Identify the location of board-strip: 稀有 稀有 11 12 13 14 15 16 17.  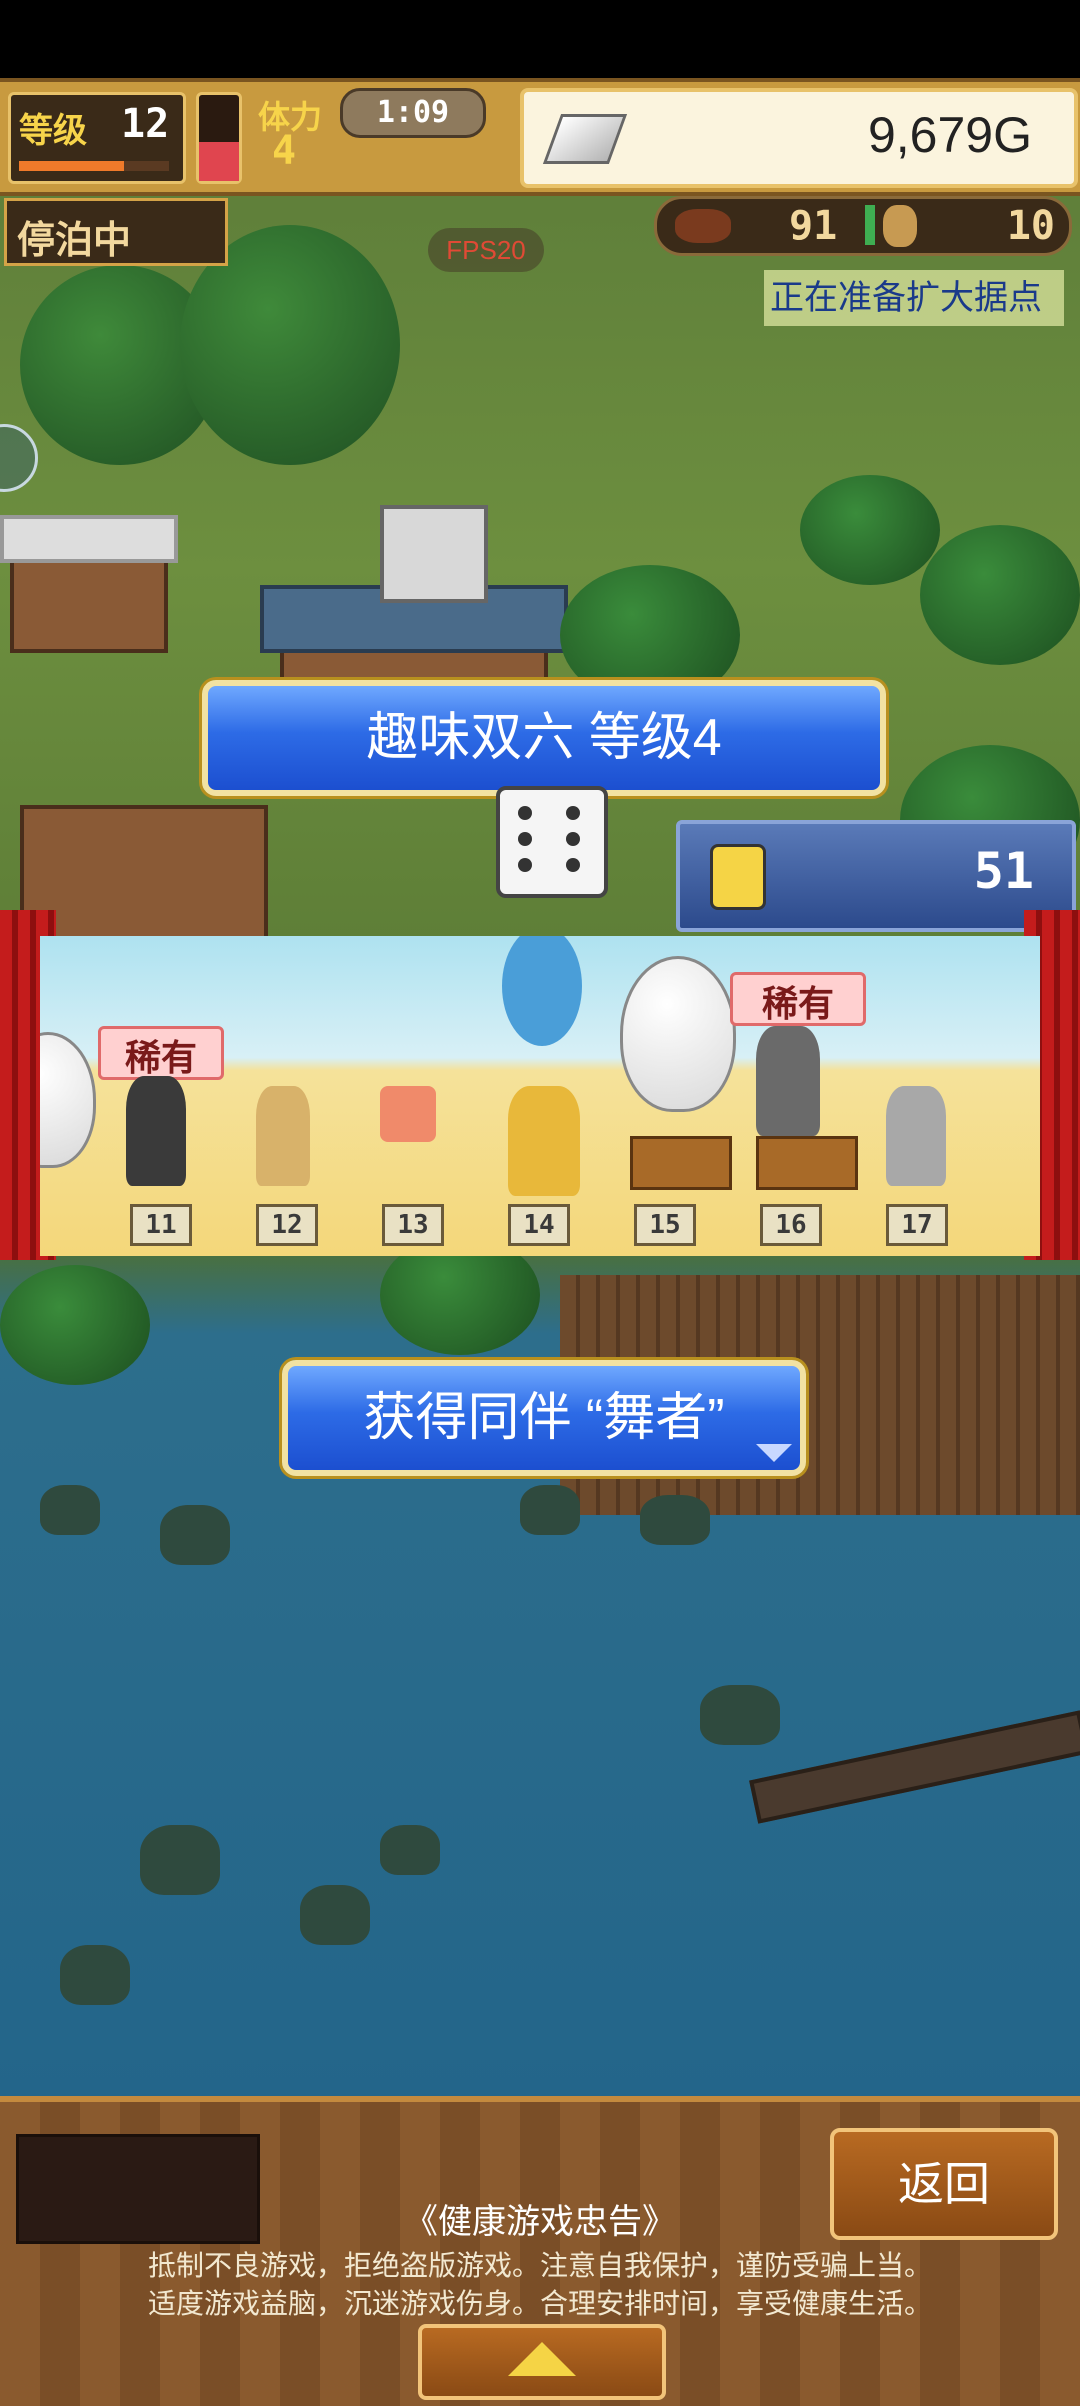
(540, 1096).